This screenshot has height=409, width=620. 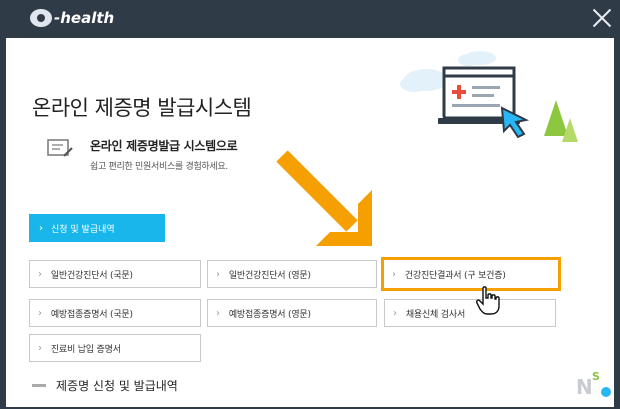 What do you see at coordinates (117, 386) in the screenshot?
I see `section-title: 제증명 신청 및 발급내역` at bounding box center [117, 386].